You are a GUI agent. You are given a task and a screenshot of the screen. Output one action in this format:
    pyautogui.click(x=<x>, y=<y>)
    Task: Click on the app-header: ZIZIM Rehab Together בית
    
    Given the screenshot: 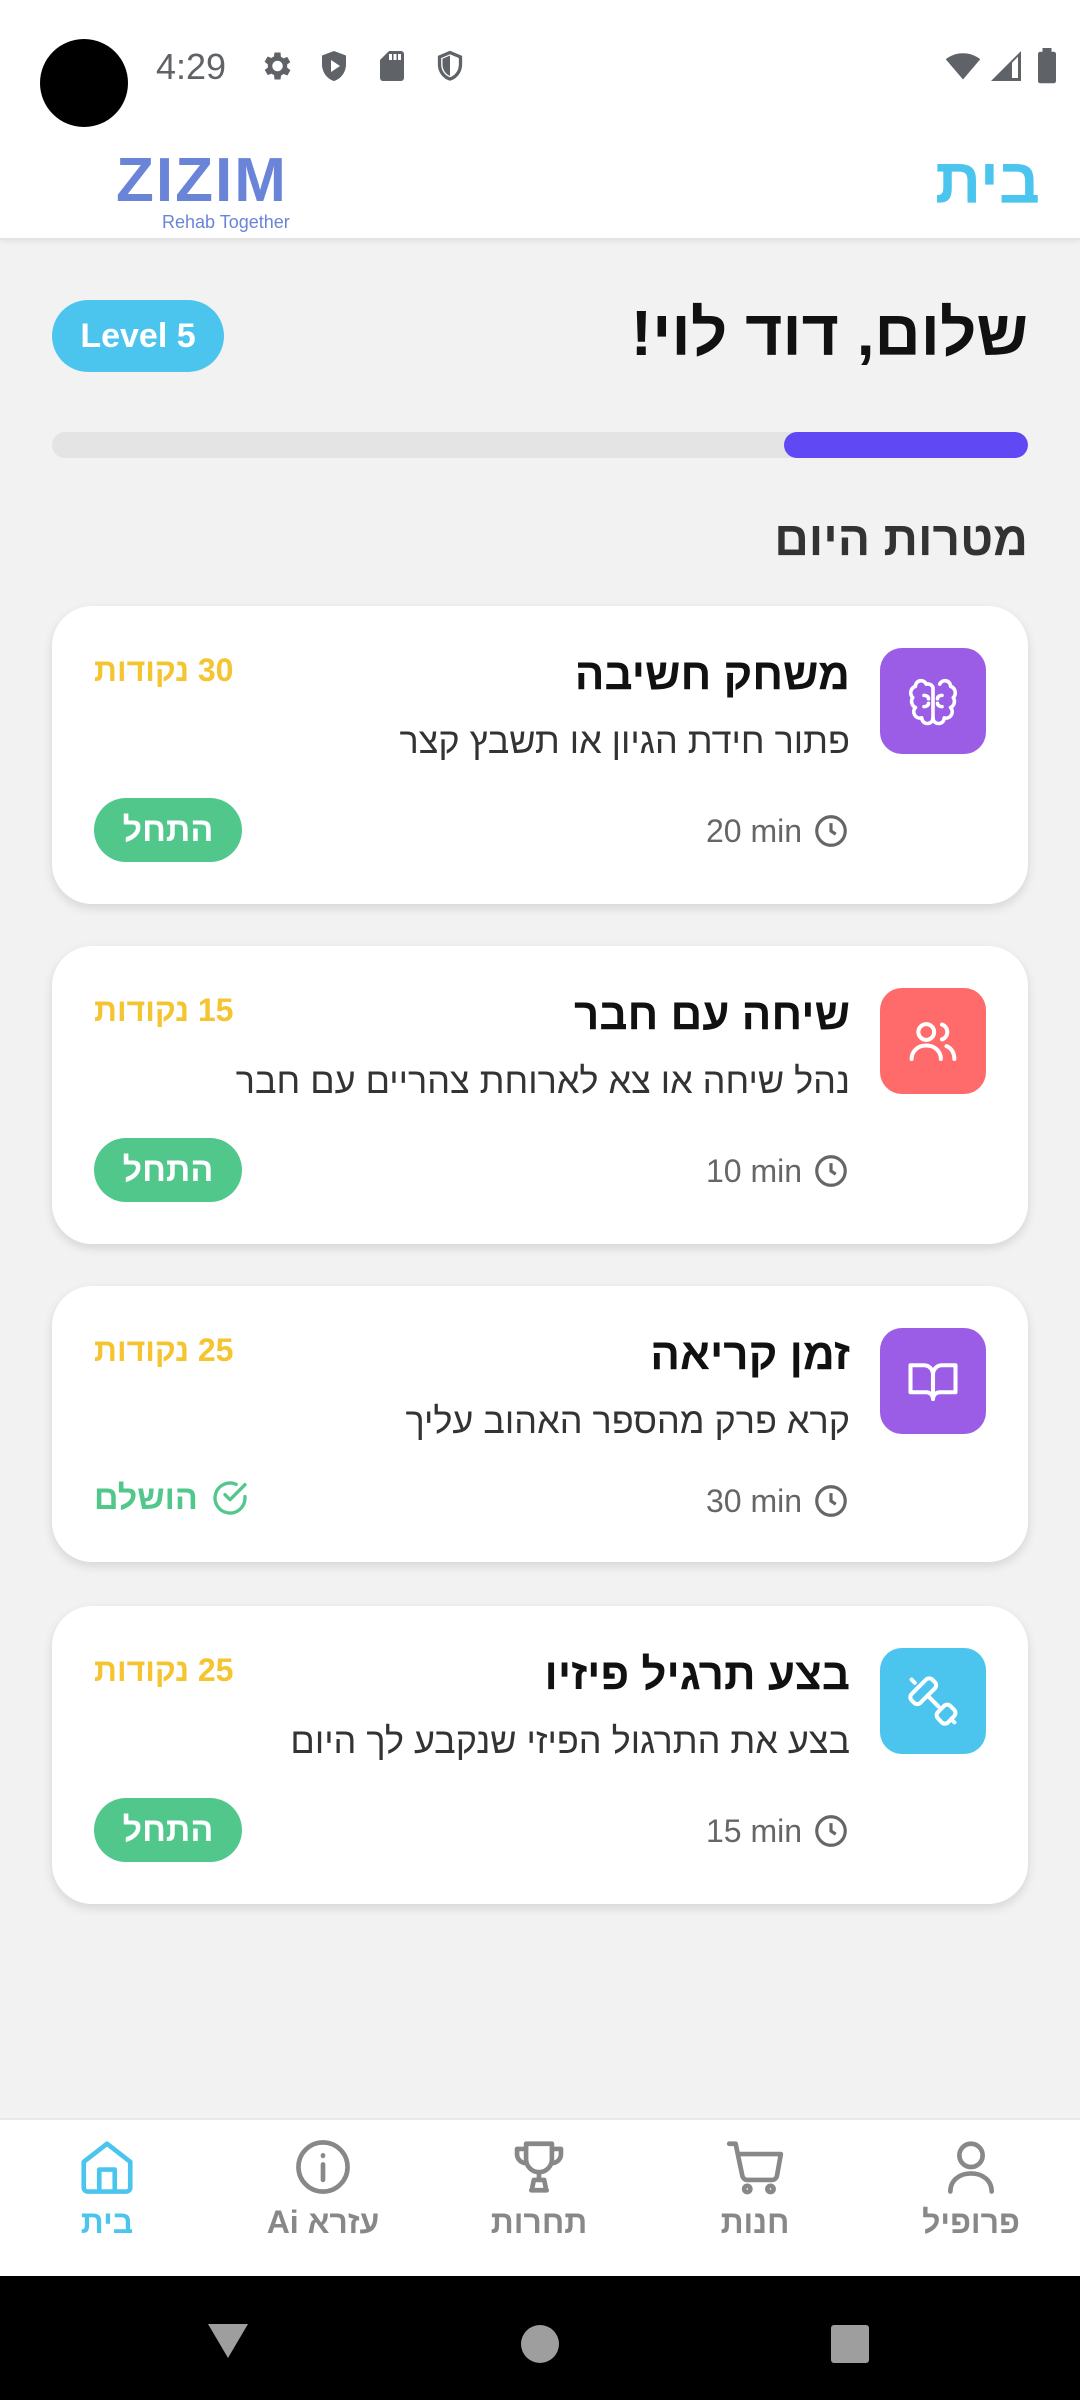 What is the action you would take?
    pyautogui.click(x=540, y=188)
    